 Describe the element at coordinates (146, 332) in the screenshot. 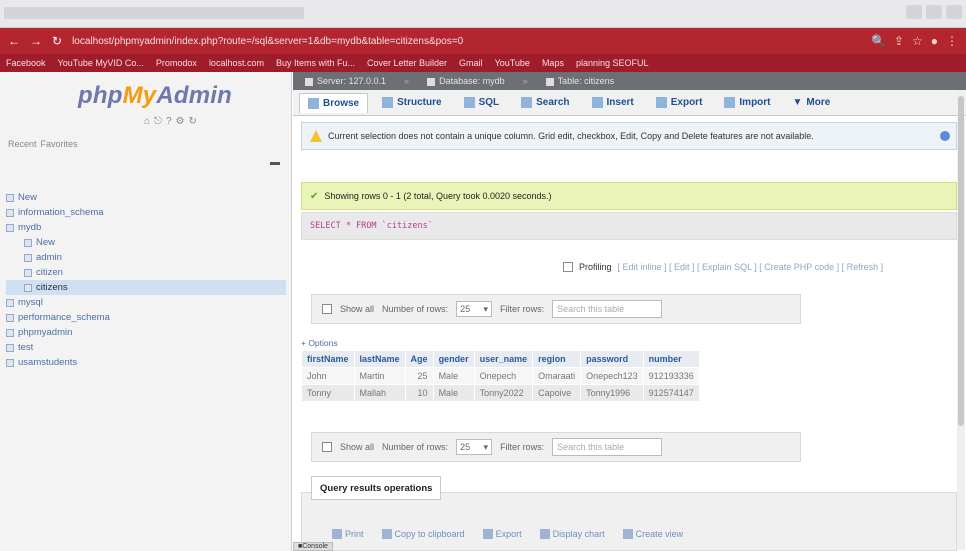

I see `tree-item-phpmyadmin: phpmyadmin` at that location.